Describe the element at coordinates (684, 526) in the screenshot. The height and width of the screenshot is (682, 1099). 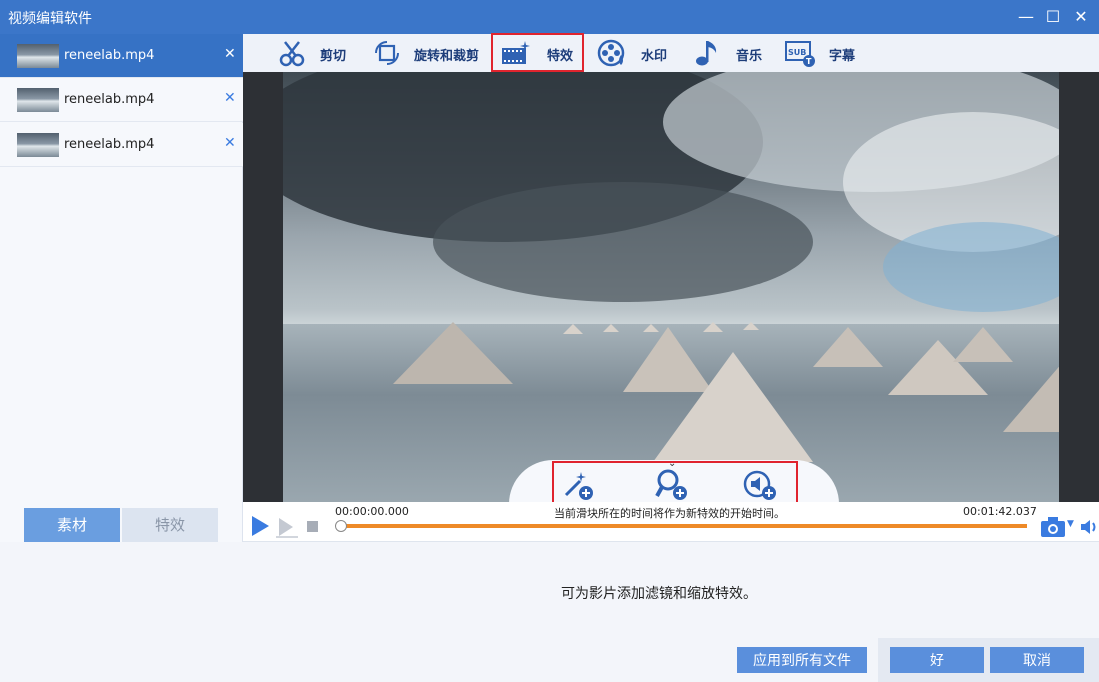
I see `timeline-track` at that location.